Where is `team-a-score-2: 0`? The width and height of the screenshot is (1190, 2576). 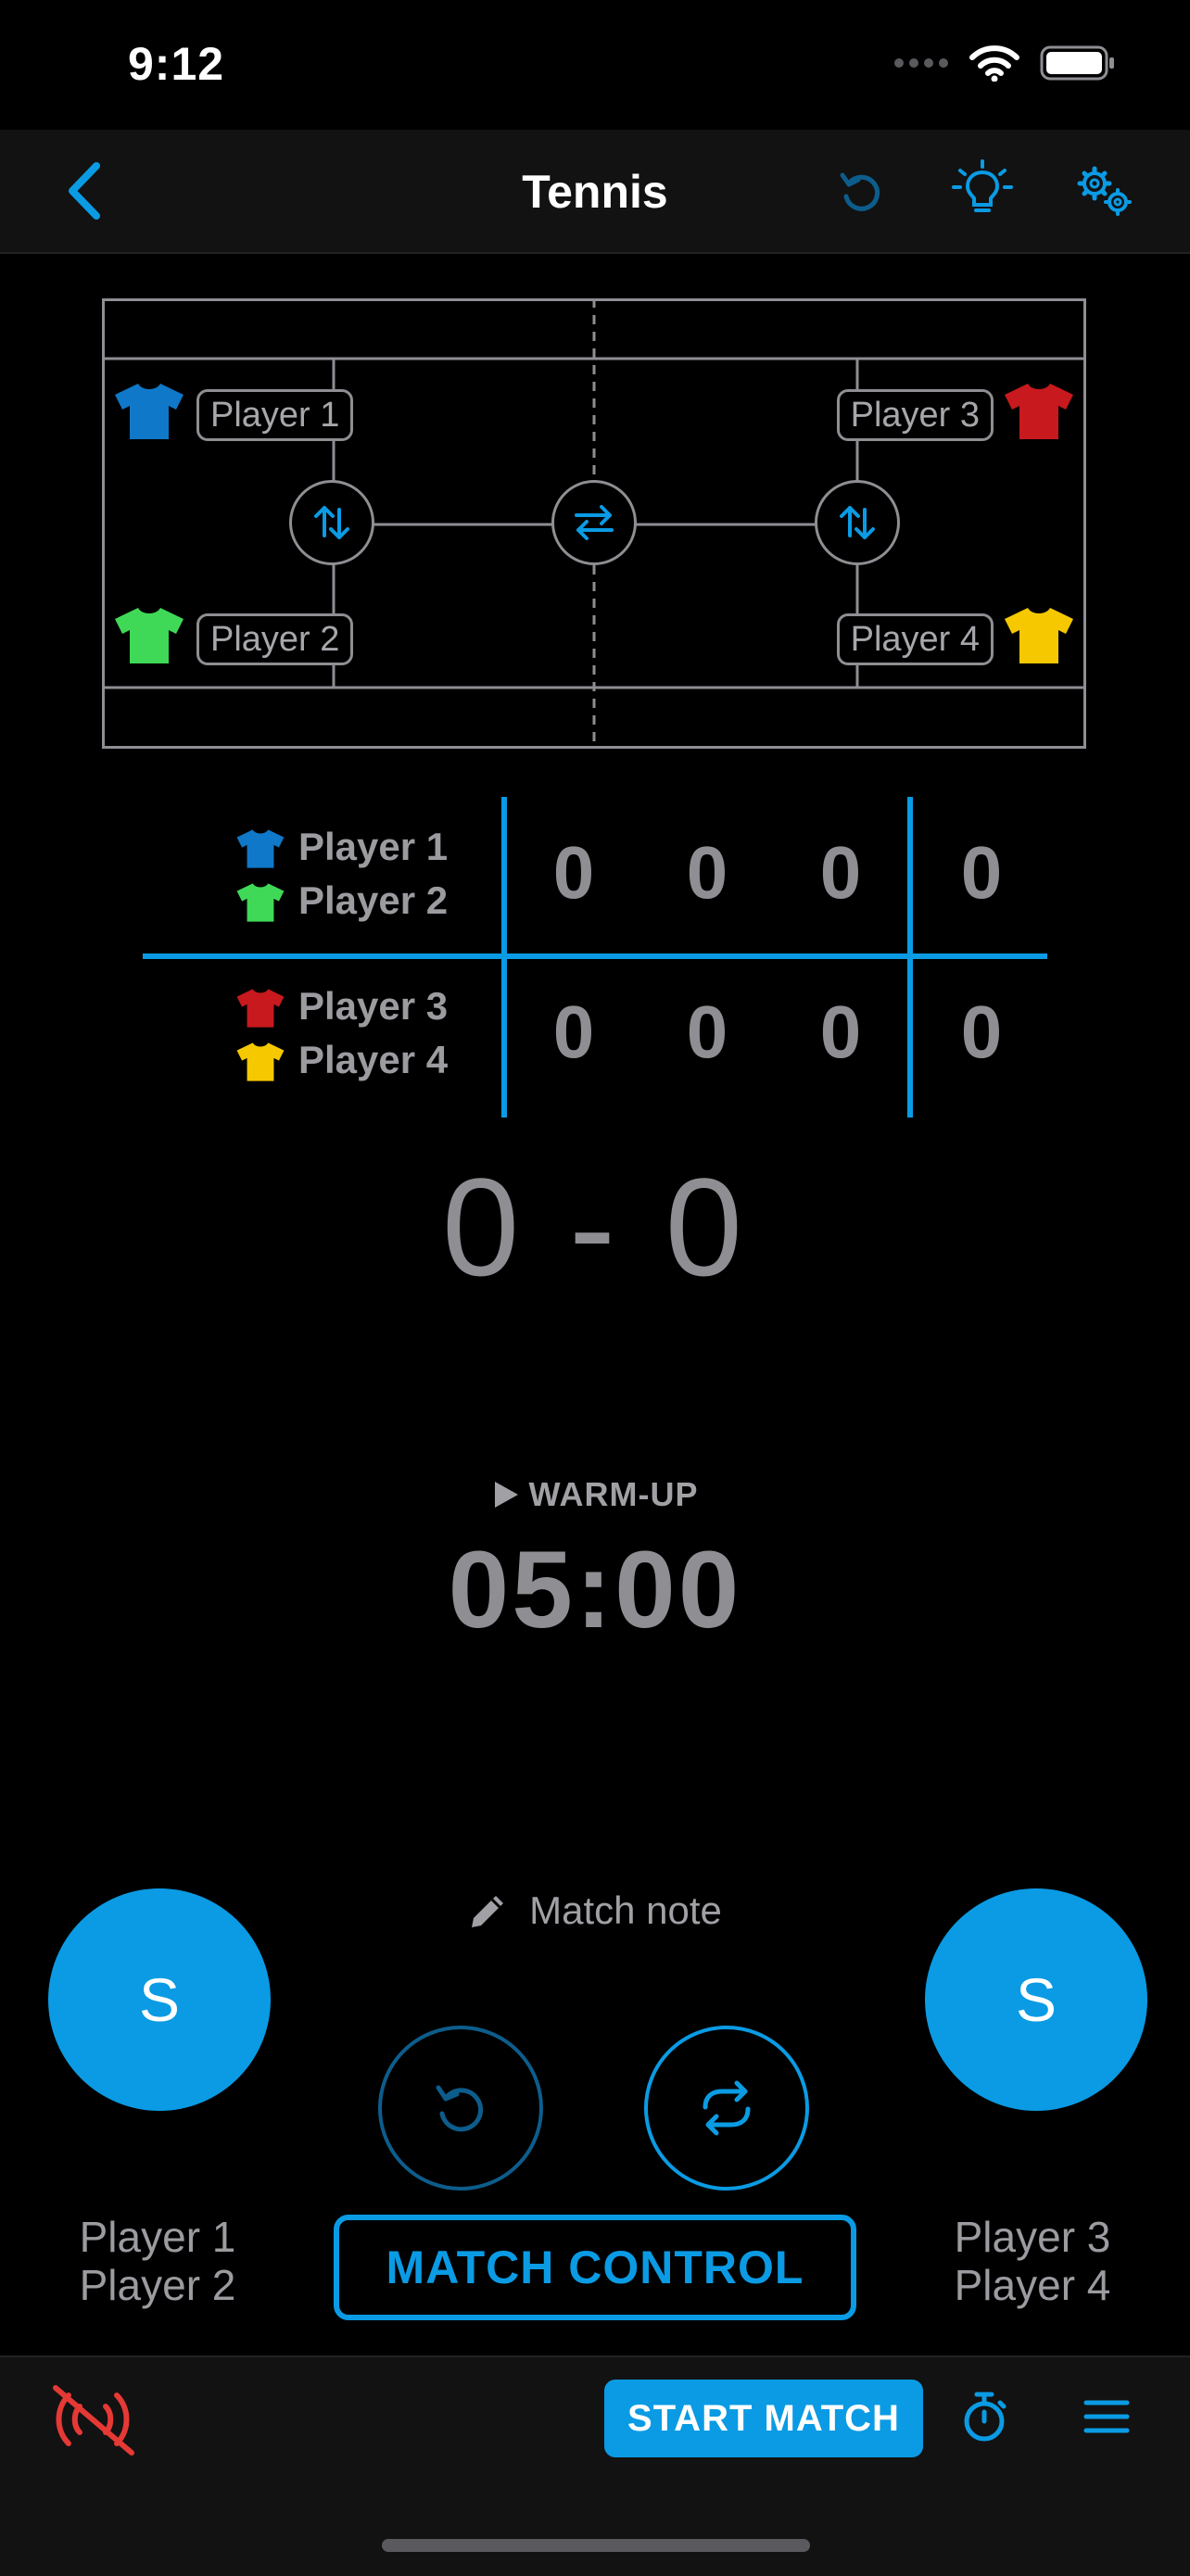
team-a-score-2: 0 is located at coordinates (707, 872).